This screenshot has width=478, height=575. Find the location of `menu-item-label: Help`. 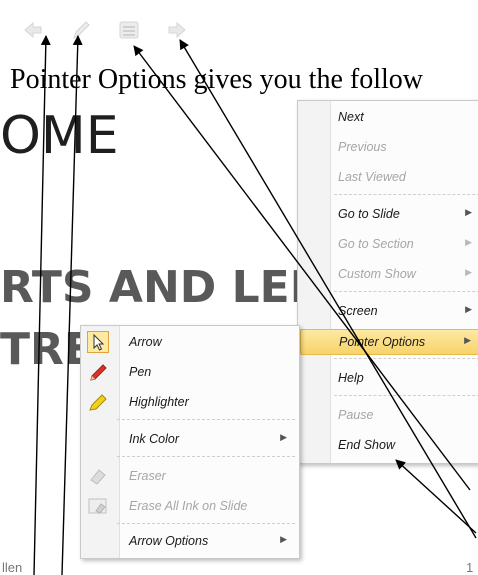

menu-item-label: Help is located at coordinates (351, 378).